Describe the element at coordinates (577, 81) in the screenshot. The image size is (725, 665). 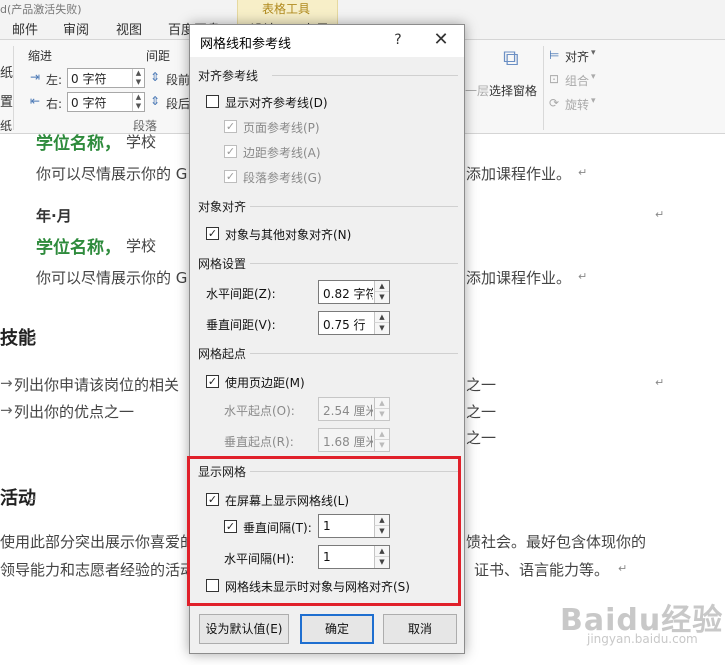
I see `group-button: 组合` at that location.